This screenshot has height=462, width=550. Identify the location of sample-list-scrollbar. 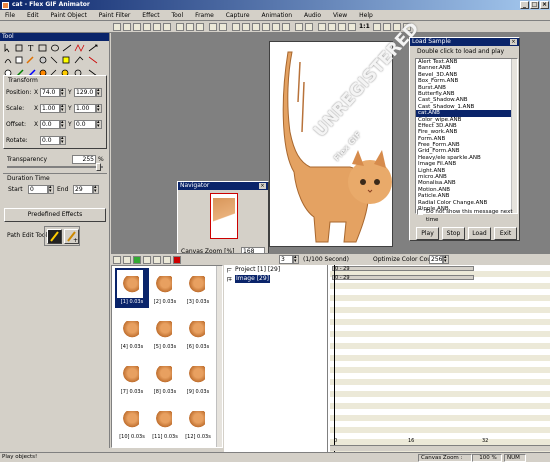
(514, 136).